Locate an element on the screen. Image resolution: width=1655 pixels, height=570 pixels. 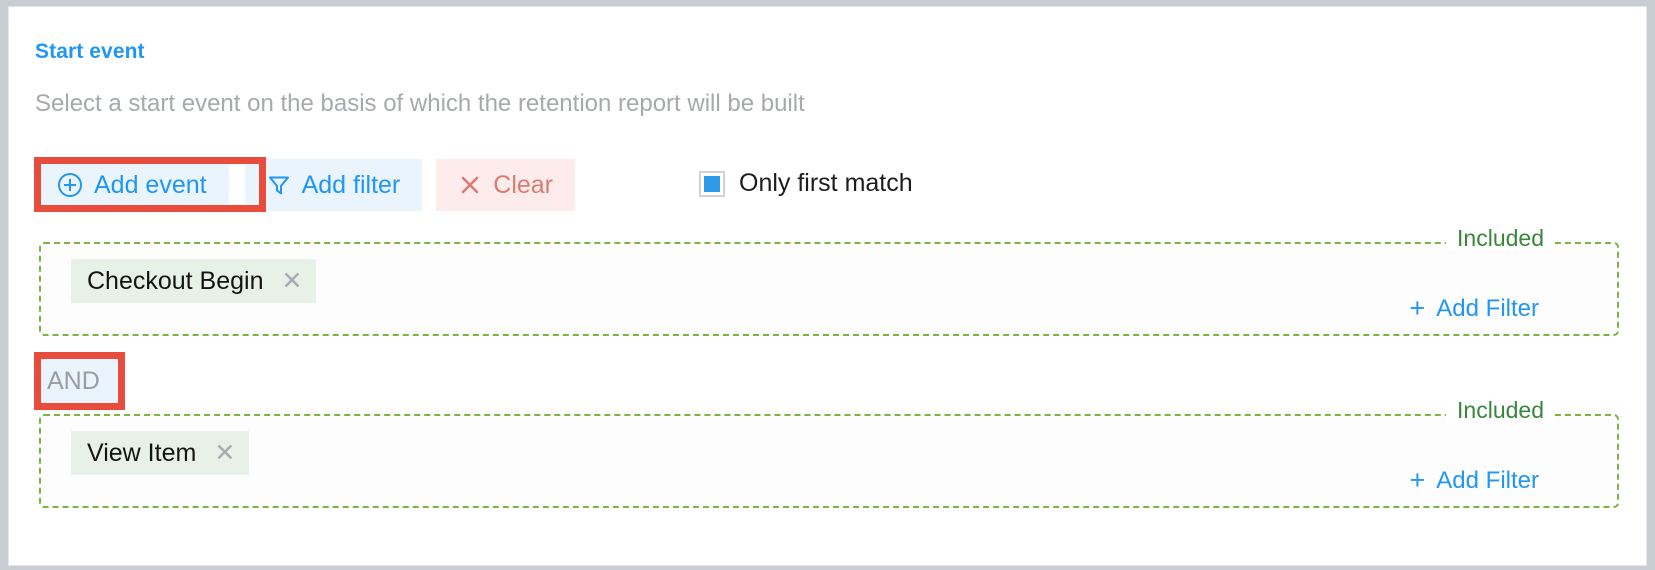
only-first-match-label: Only first match is located at coordinates (826, 183).